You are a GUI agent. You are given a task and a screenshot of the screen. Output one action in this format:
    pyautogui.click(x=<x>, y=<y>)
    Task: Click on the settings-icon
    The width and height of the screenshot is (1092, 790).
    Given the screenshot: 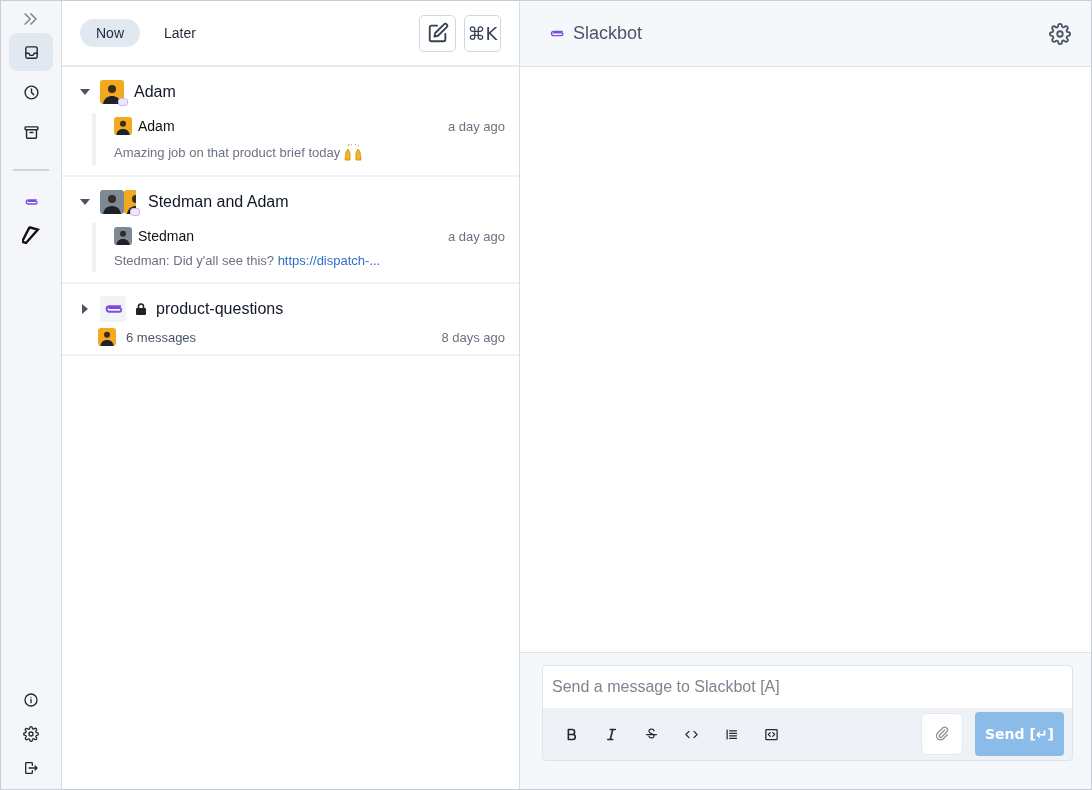 What is the action you would take?
    pyautogui.click(x=1060, y=33)
    